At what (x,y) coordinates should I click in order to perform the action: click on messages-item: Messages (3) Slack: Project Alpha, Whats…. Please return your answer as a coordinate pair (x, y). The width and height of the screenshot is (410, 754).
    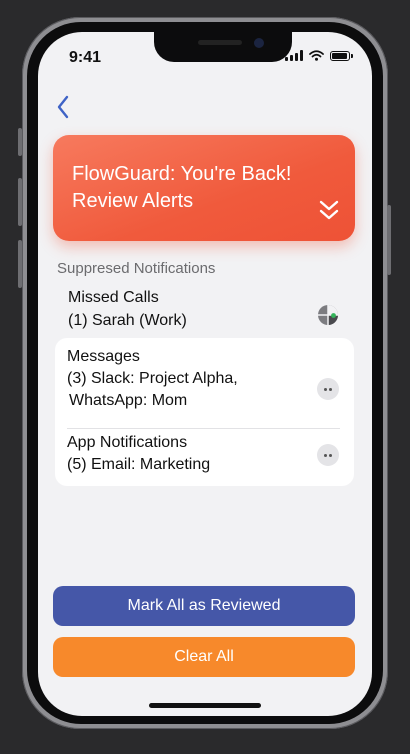
    Looking at the image, I should click on (204, 384).